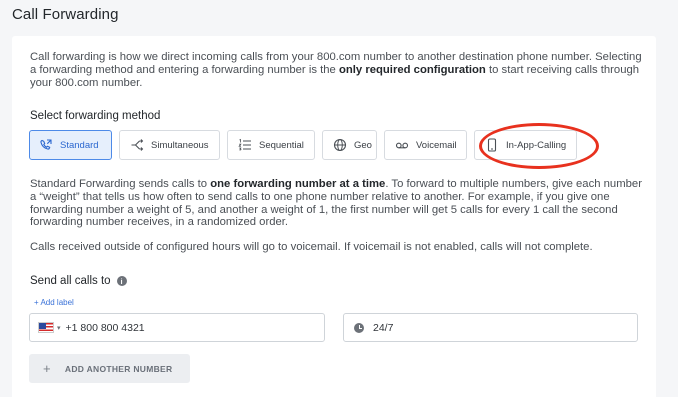  What do you see at coordinates (180, 145) in the screenshot?
I see `method-simultaneous-label: Simultaneous` at bounding box center [180, 145].